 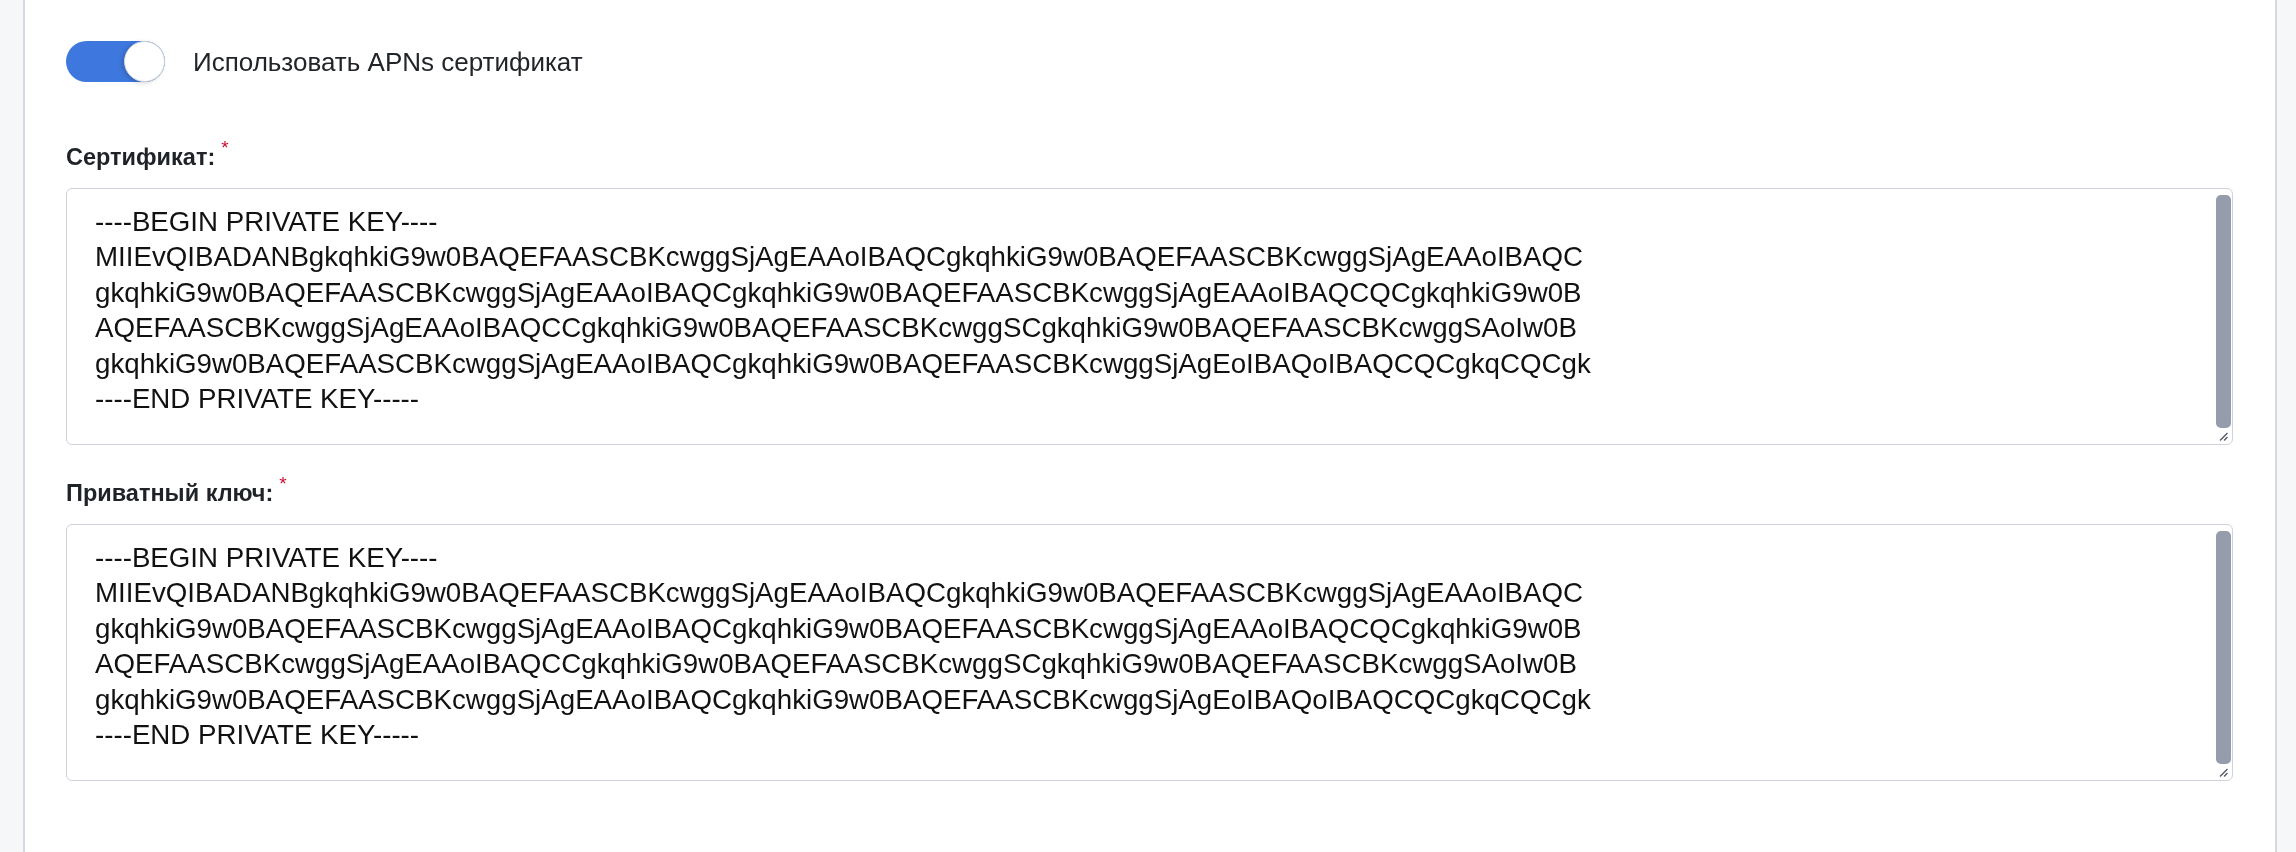 I want to click on field-label: Сертификат:, so click(x=141, y=157).